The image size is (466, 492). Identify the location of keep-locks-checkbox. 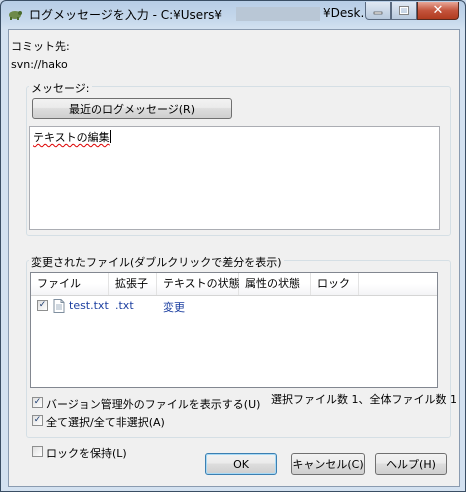
(37, 451).